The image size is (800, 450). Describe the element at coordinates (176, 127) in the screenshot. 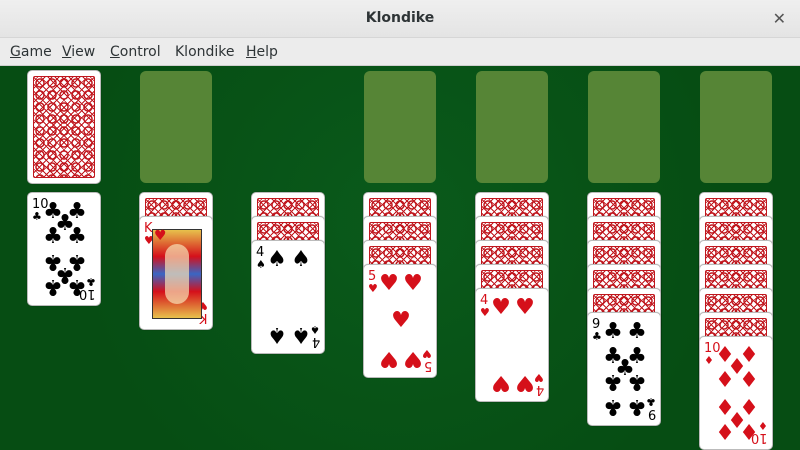

I see `waste-slot` at that location.